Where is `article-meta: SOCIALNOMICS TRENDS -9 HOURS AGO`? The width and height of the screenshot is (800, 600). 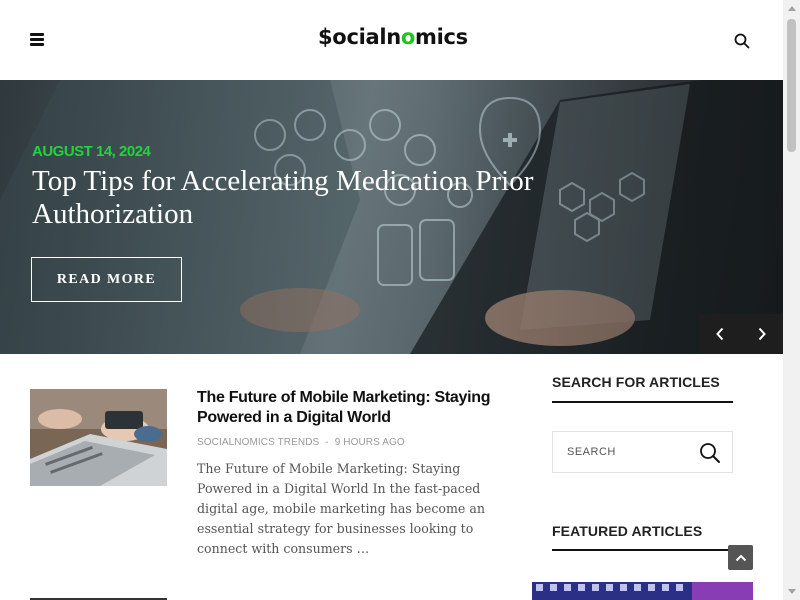 article-meta: SOCIALNOMICS TRENDS -9 HOURS AGO is located at coordinates (301, 442).